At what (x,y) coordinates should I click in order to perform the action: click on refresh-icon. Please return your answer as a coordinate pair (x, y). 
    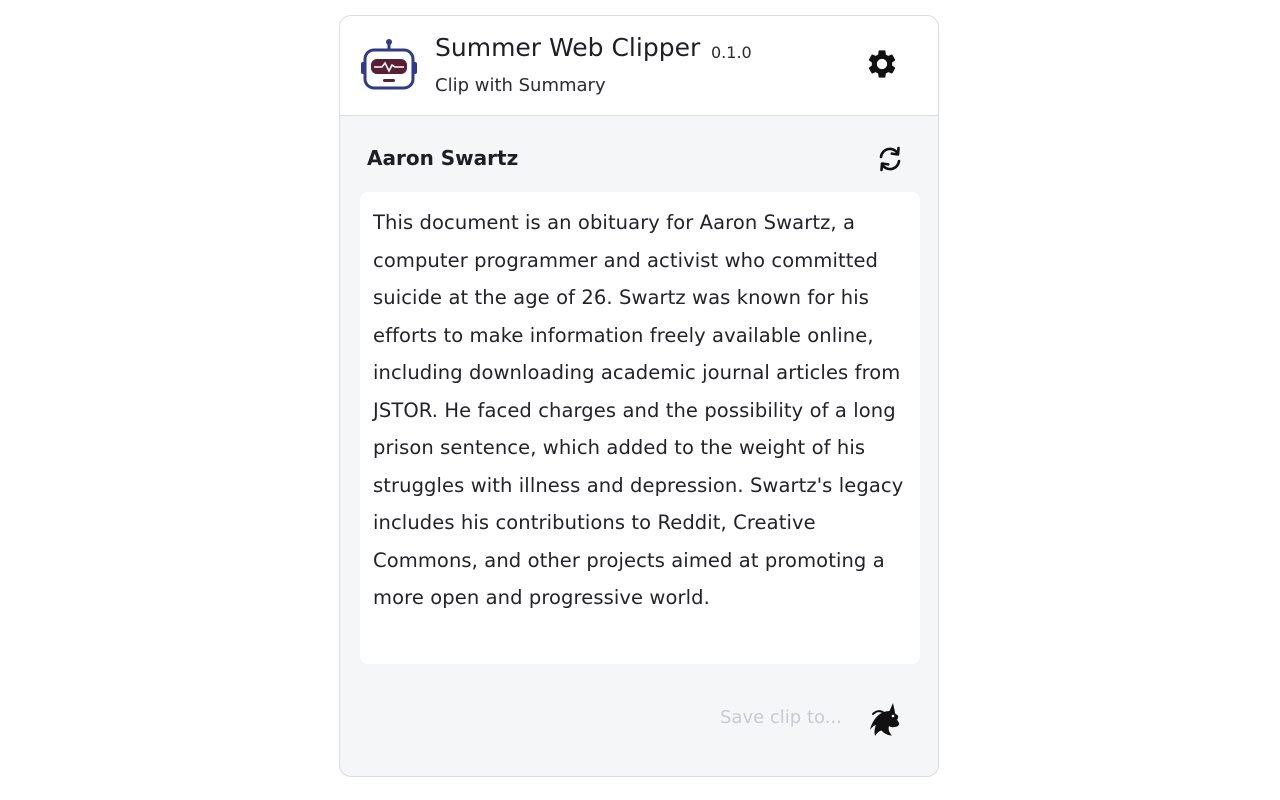
    Looking at the image, I should click on (890, 161).